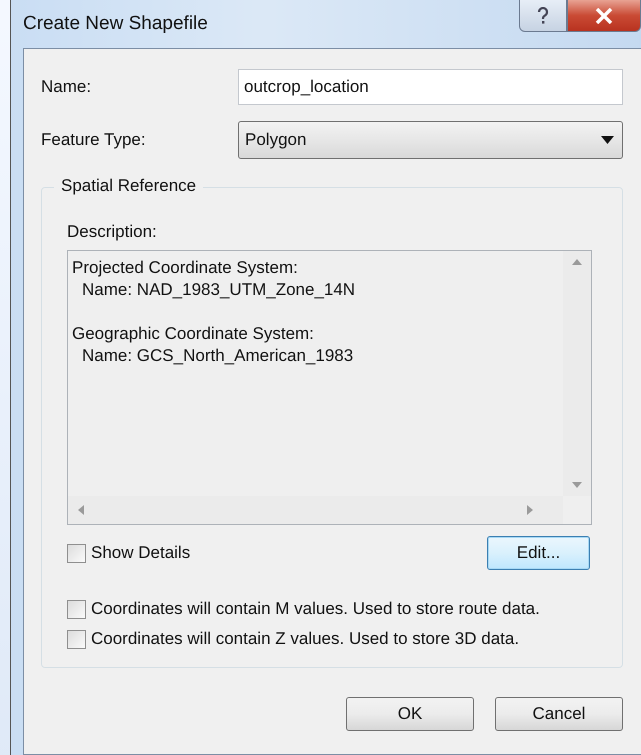 The image size is (641, 755). What do you see at coordinates (94, 140) in the screenshot?
I see `feature-type-label: Feature Type:` at bounding box center [94, 140].